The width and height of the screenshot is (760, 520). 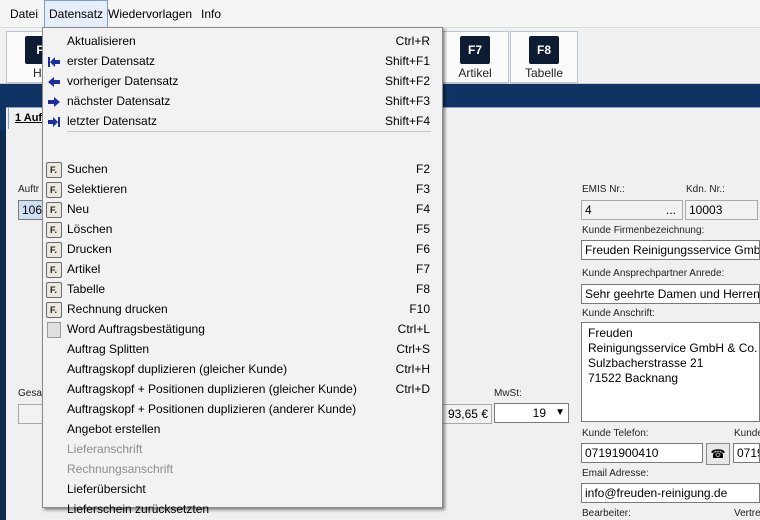 I want to click on telefon-label: Kunde Telefon:, so click(x=615, y=433).